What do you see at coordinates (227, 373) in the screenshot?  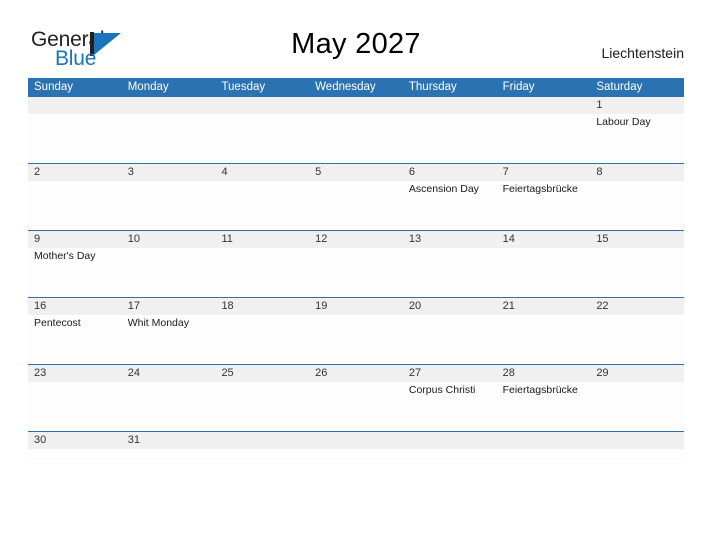 I see `day-number: 25` at bounding box center [227, 373].